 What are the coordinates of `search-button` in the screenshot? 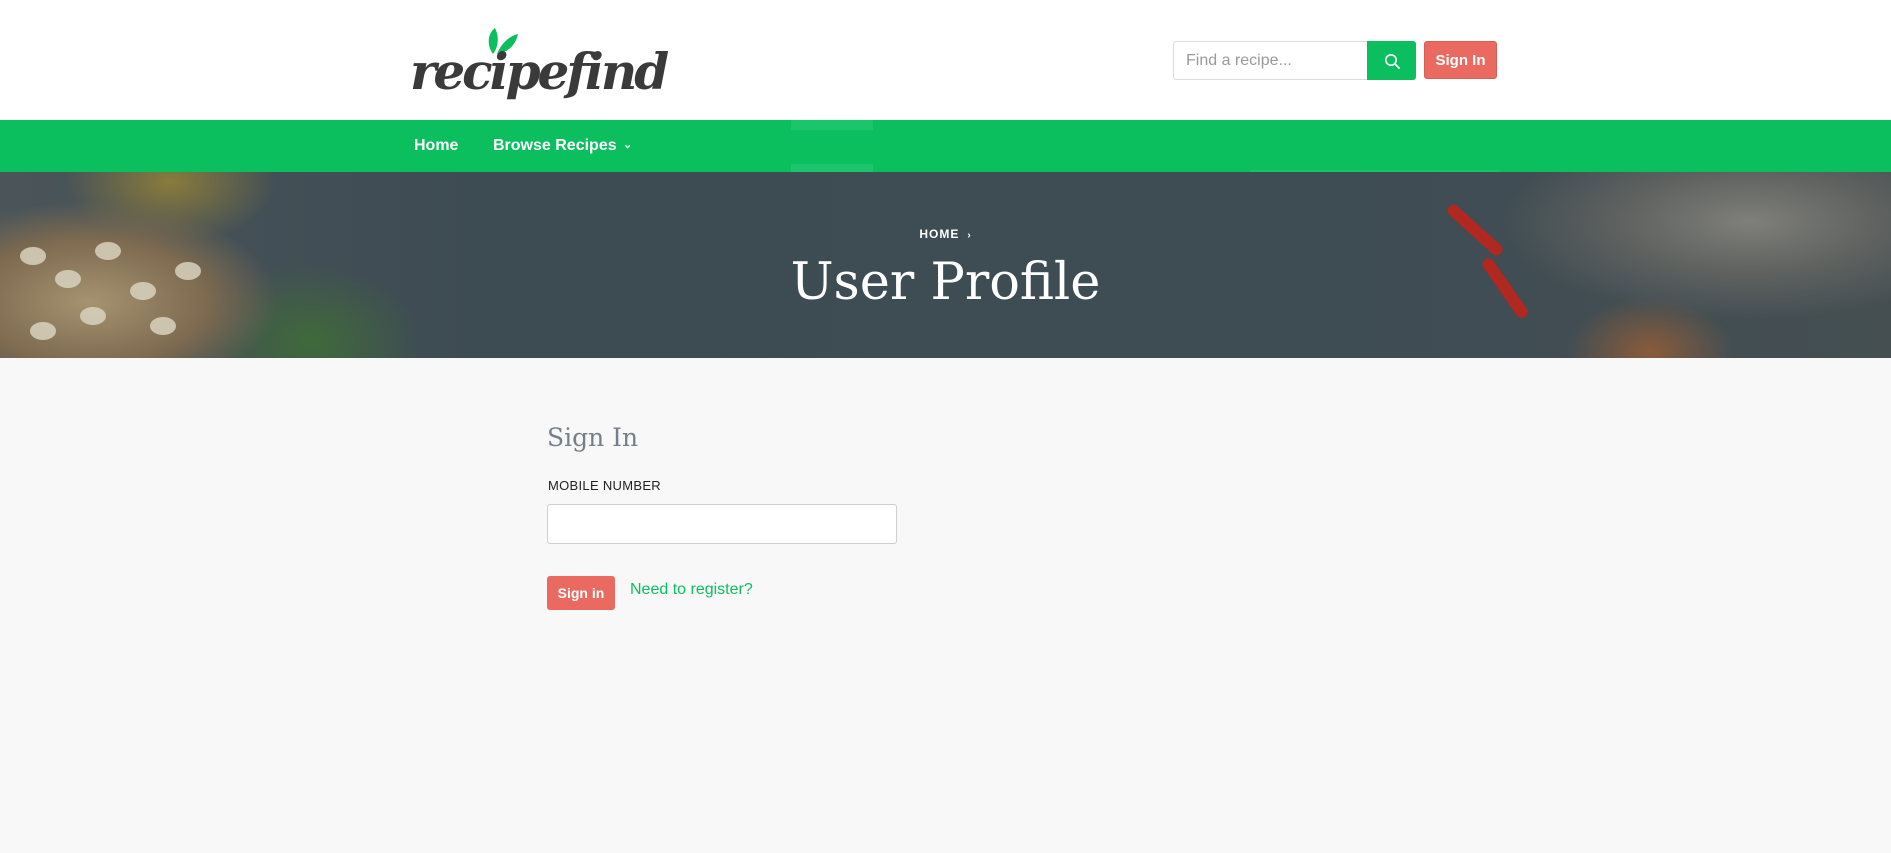 It's located at (1391, 60).